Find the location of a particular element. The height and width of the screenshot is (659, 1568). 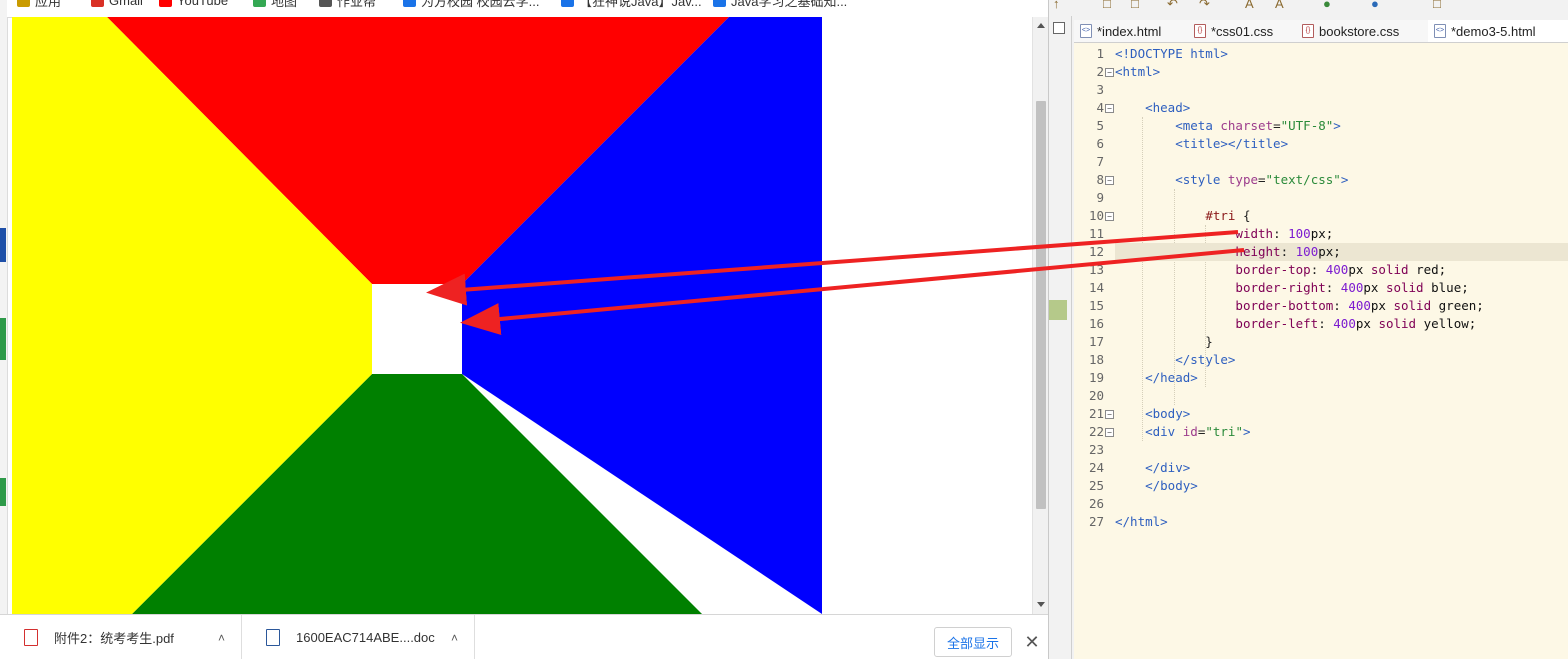

code-token: px is located at coordinates (1367, 323).